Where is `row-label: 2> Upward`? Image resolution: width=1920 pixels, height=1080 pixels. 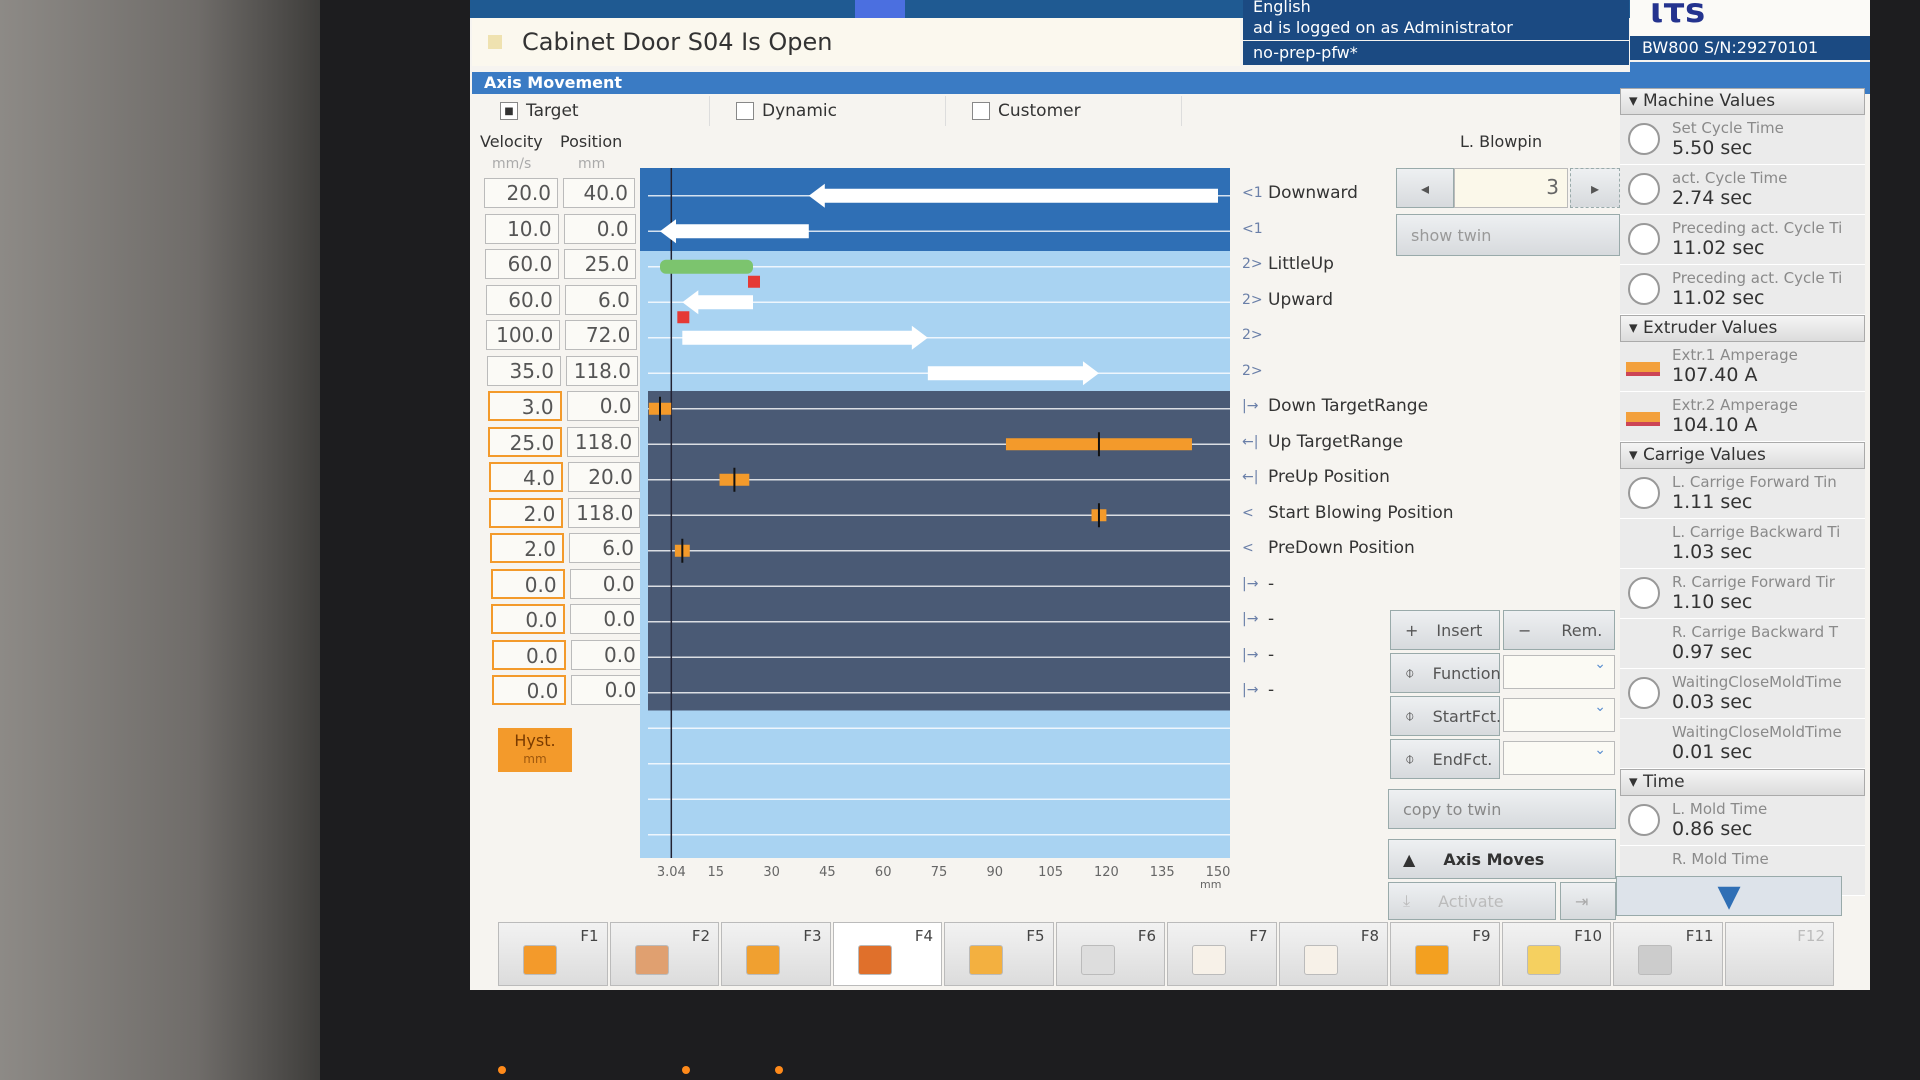
row-label: 2> Upward is located at coordinates (1287, 300).